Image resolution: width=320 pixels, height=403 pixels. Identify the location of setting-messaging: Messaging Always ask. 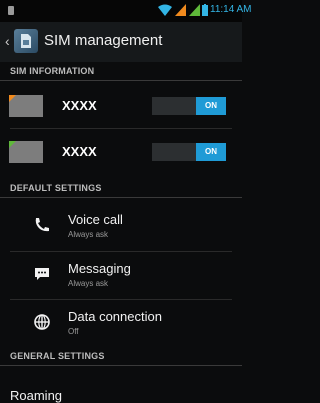
(121, 276).